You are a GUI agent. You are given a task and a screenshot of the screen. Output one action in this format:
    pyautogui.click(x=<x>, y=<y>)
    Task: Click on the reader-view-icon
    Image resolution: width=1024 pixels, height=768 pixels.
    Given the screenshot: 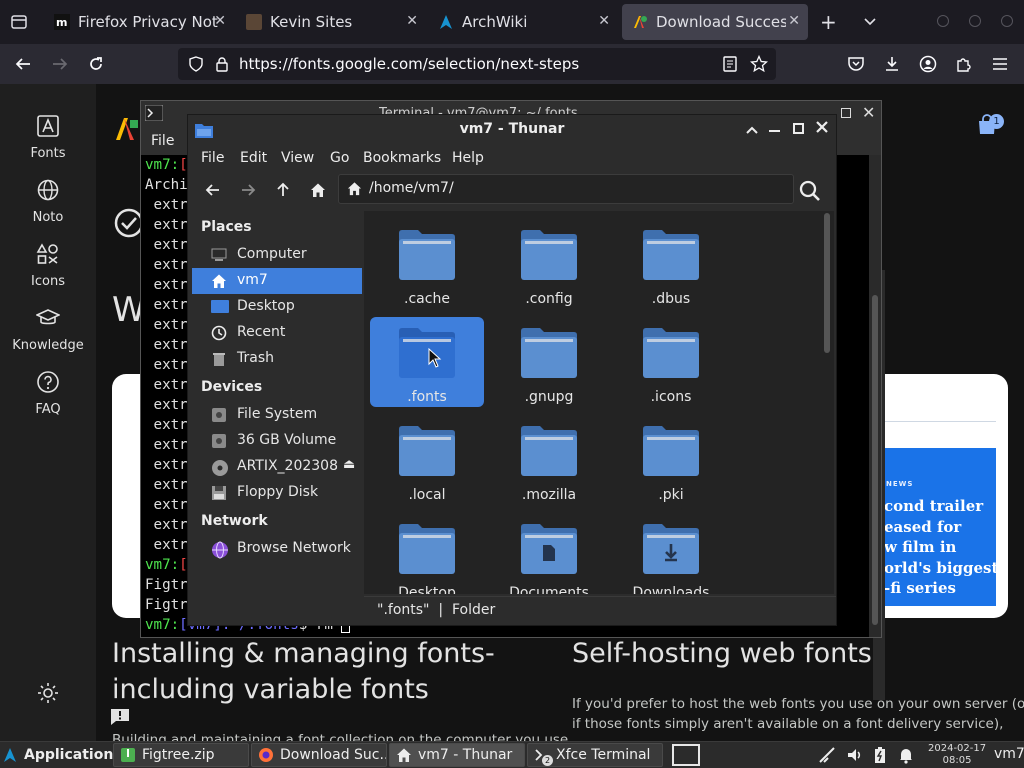 What is the action you would take?
    pyautogui.click(x=730, y=64)
    